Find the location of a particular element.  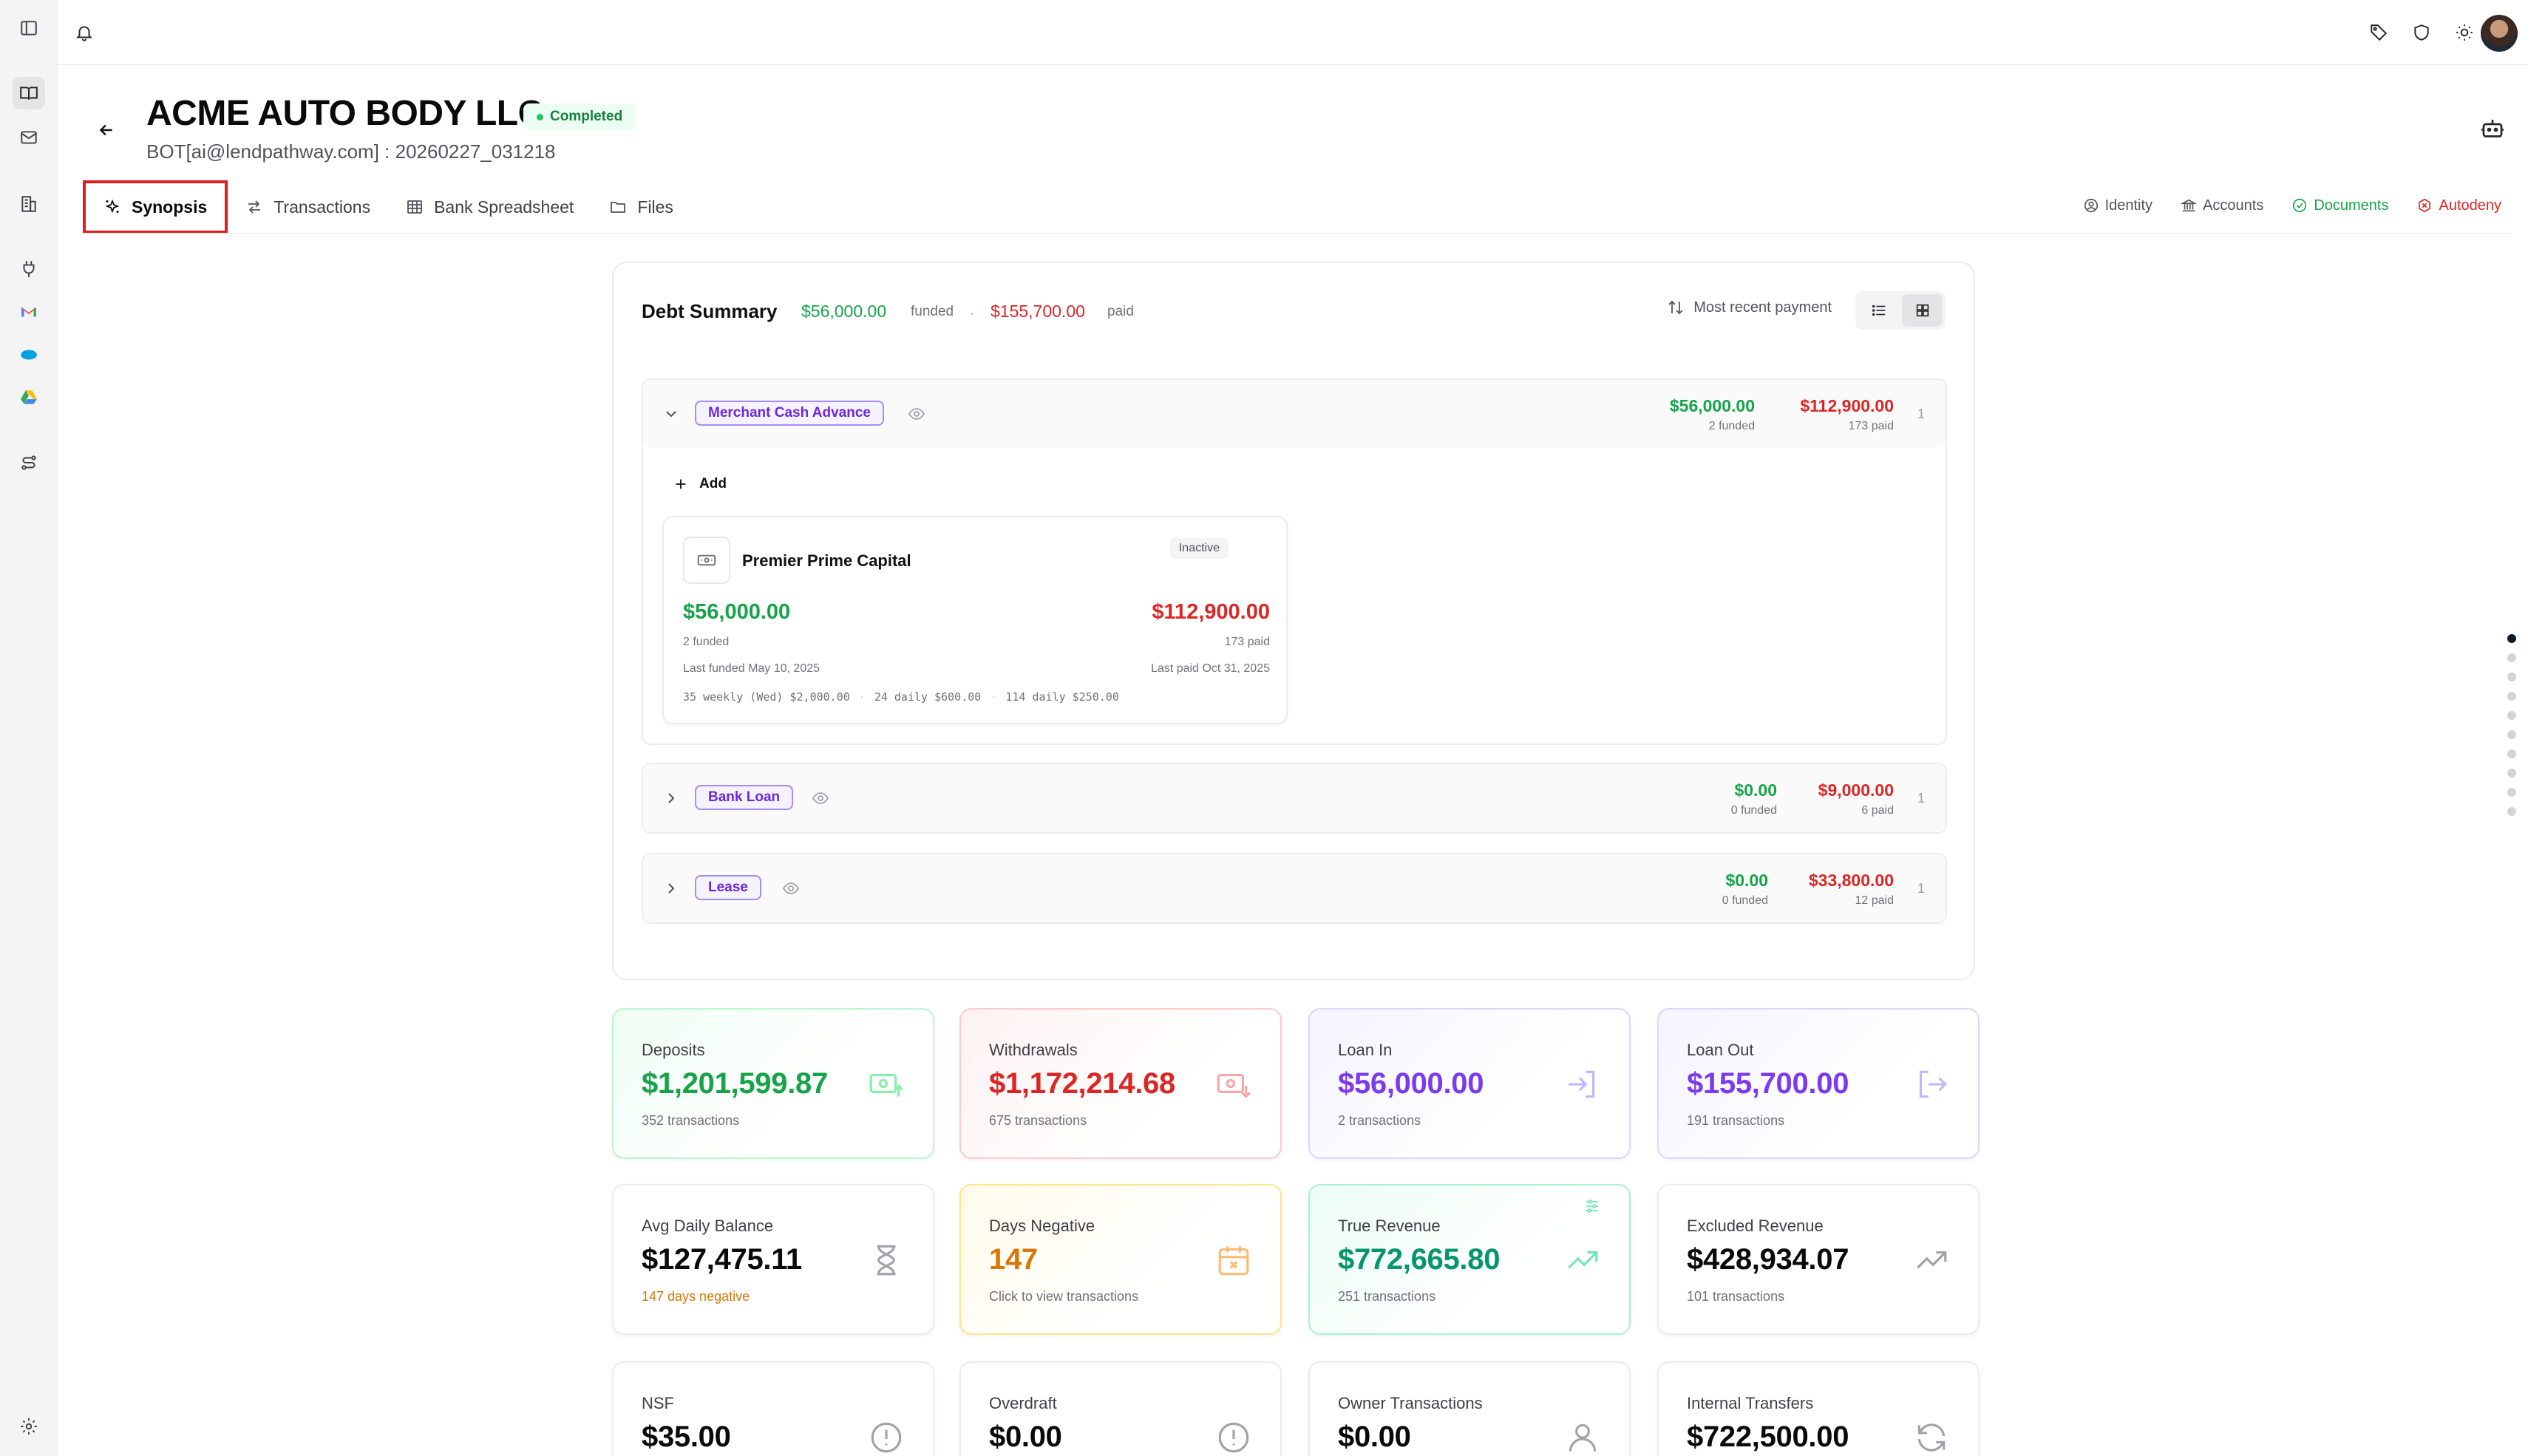

metric-sub: 101 transactions is located at coordinates (1736, 1296).